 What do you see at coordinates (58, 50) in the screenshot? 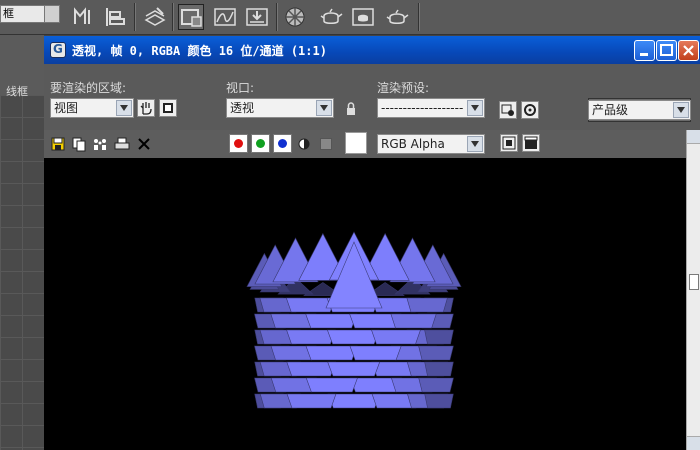
I see `app-icon` at bounding box center [58, 50].